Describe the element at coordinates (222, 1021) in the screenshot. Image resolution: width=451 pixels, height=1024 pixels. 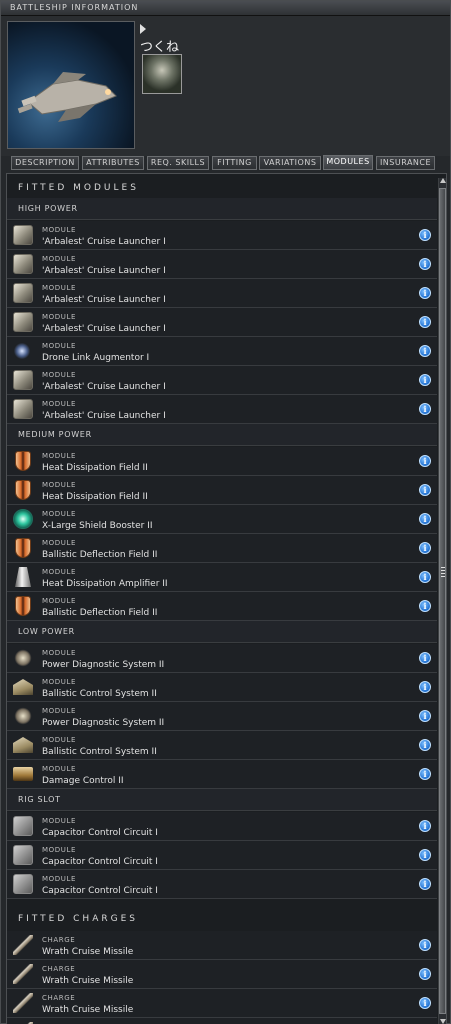
I see `list-item: CHARGEi` at that location.